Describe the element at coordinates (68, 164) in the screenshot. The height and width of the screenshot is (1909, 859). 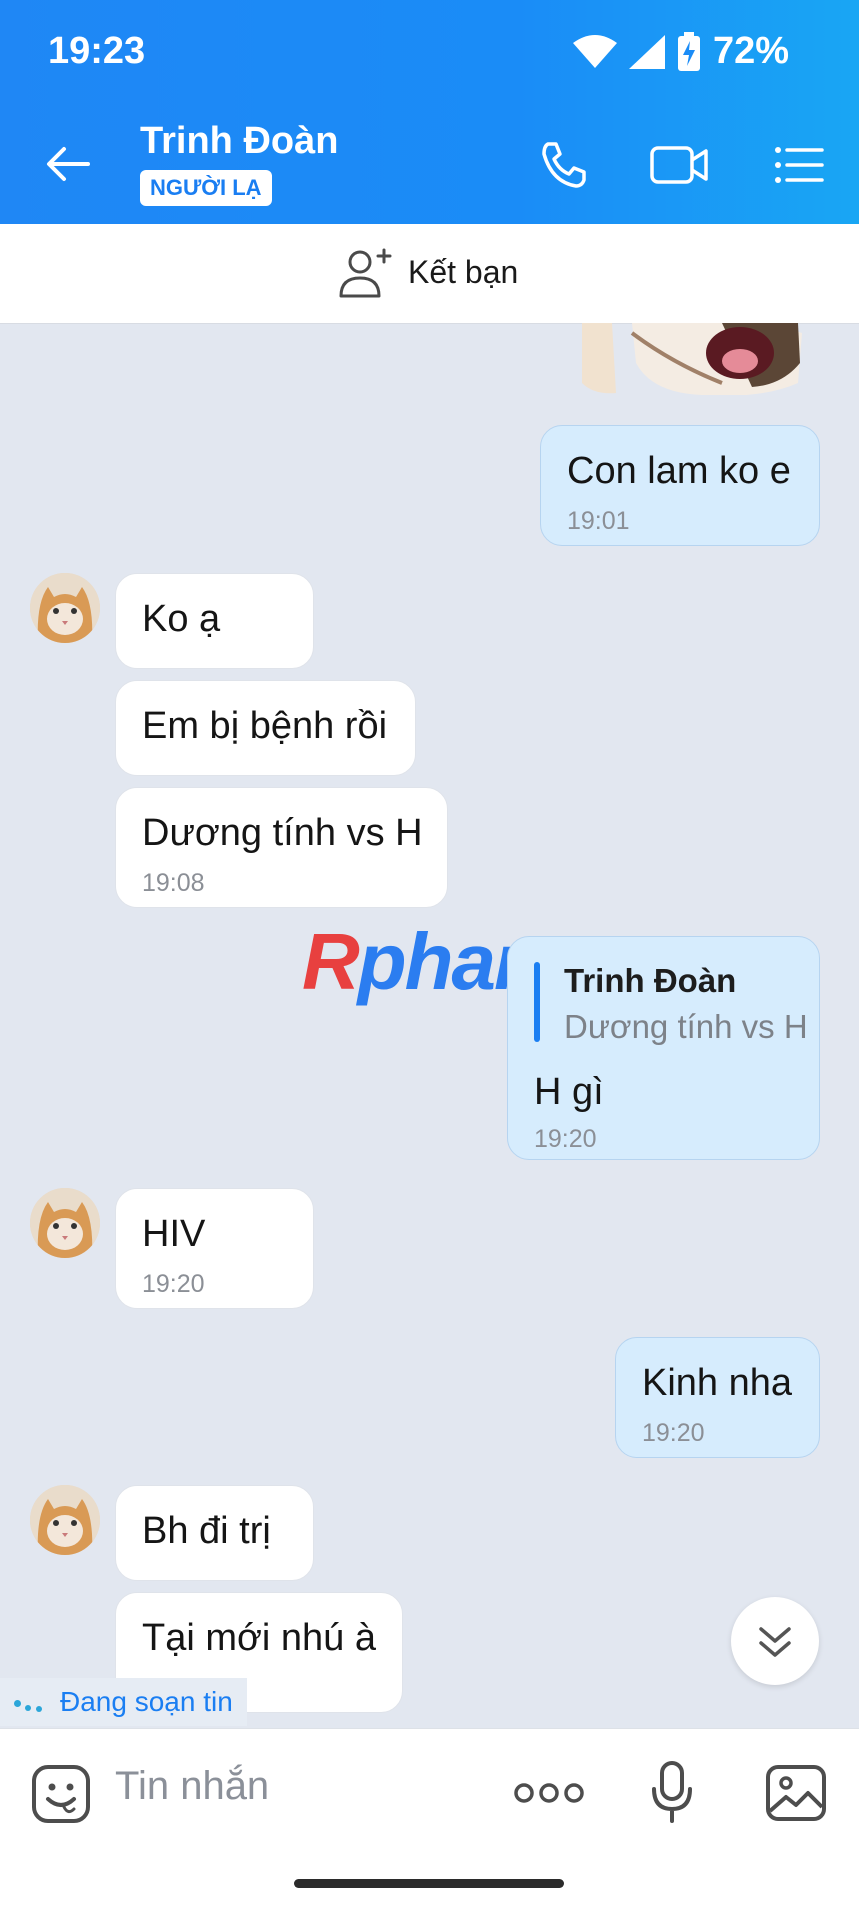
I see `back-arrow-icon` at that location.